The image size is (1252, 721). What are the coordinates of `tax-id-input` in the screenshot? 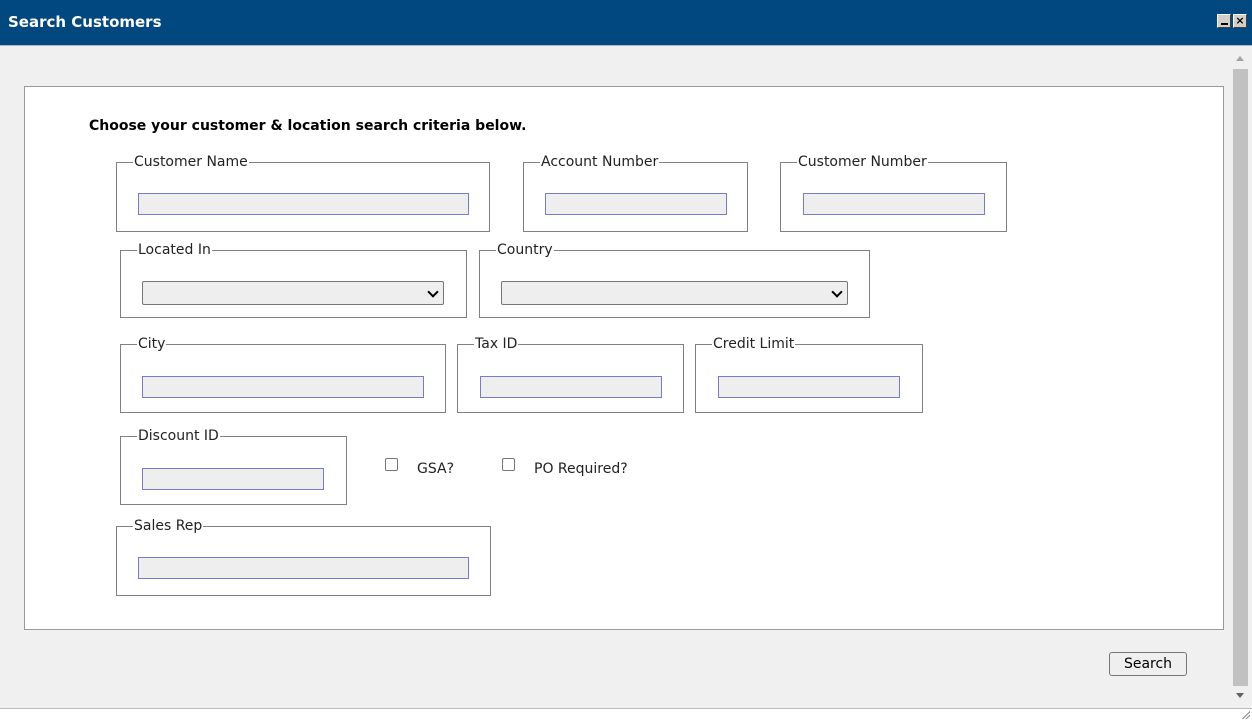 It's located at (571, 387).